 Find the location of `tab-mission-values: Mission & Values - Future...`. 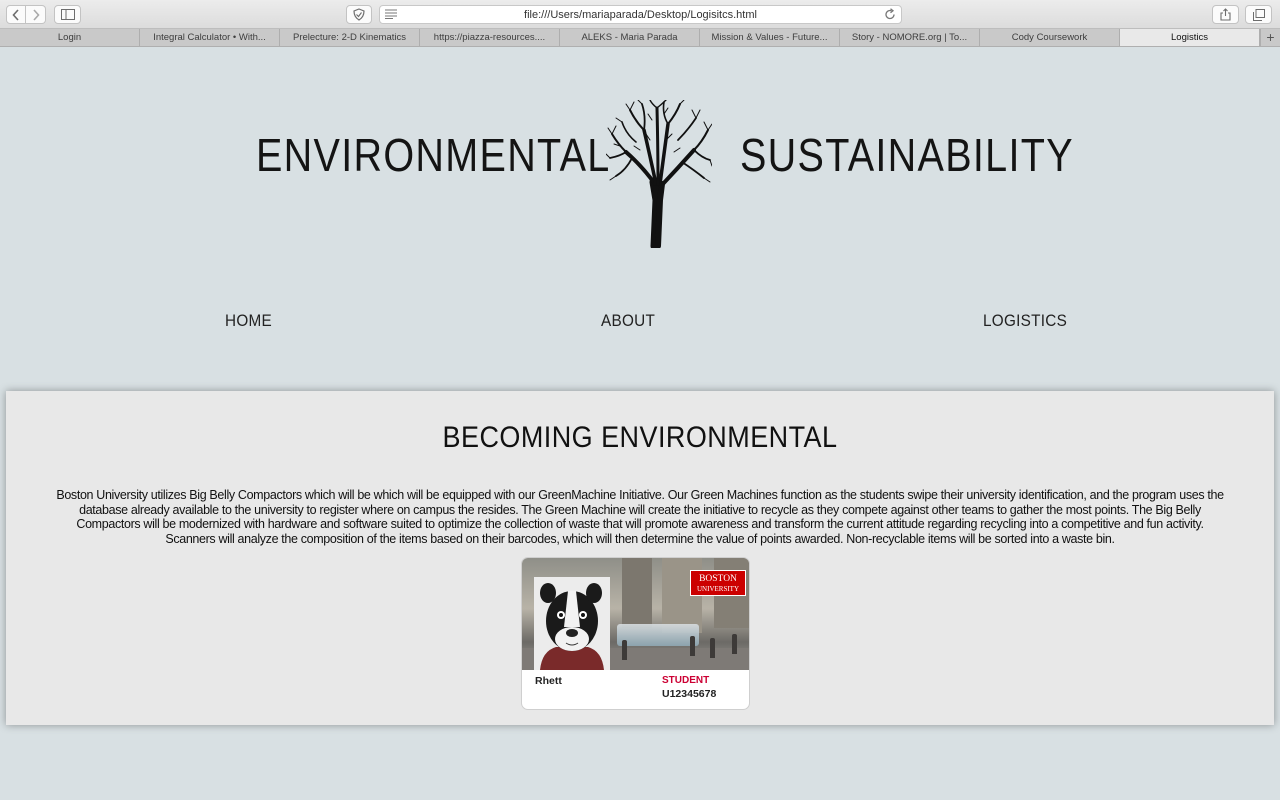

tab-mission-values: Mission & Values - Future... is located at coordinates (770, 37).